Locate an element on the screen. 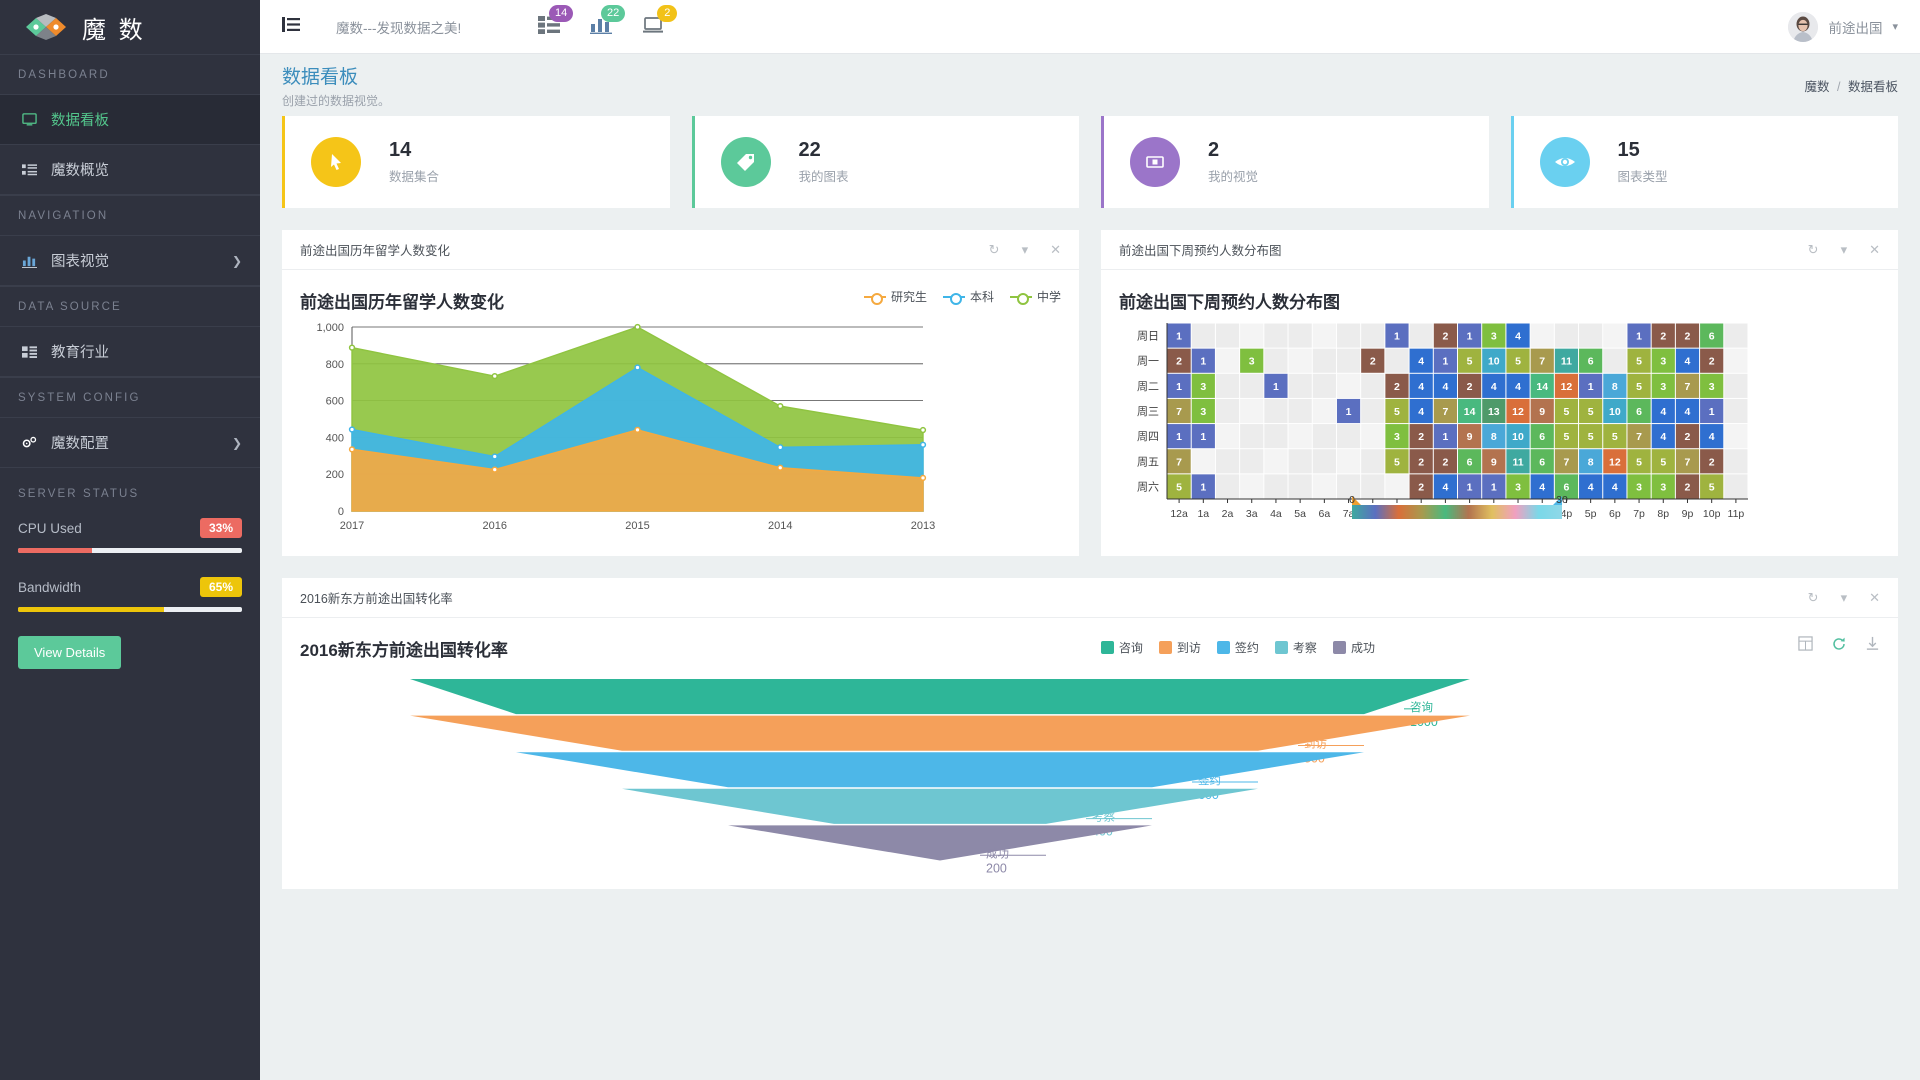 Image resolution: width=1920 pixels, height=1080 pixels. user-menu: 前途出国 ▾ is located at coordinates (1843, 26).